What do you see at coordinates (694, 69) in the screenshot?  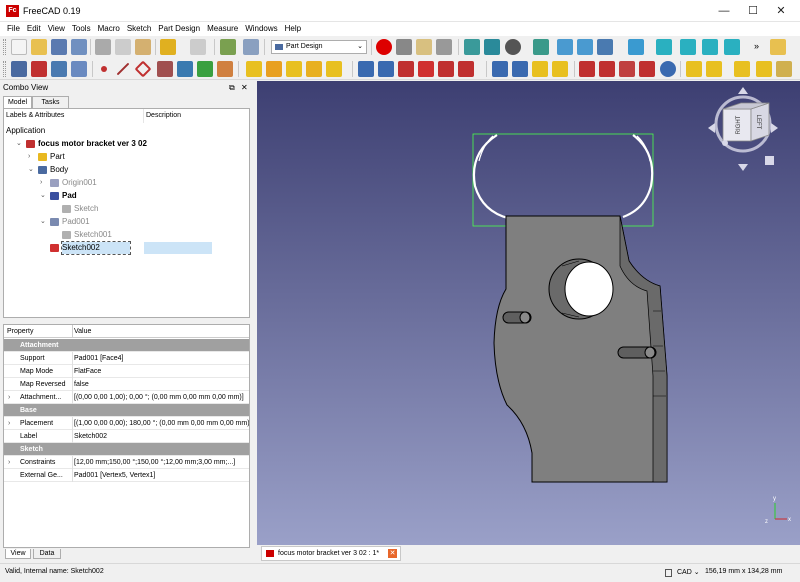 I see `measure-linear-icon` at bounding box center [694, 69].